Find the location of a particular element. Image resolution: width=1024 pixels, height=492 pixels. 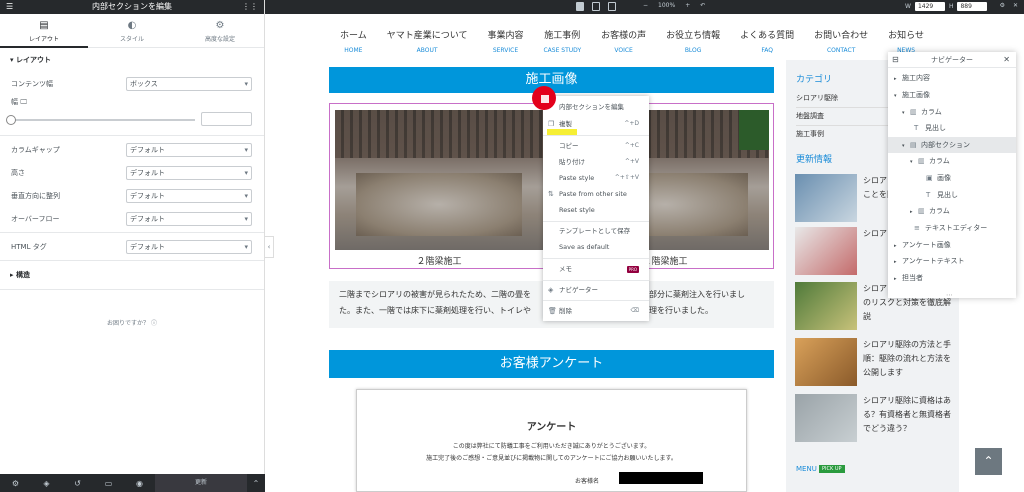

content-width-select: ボックス is located at coordinates (189, 83).